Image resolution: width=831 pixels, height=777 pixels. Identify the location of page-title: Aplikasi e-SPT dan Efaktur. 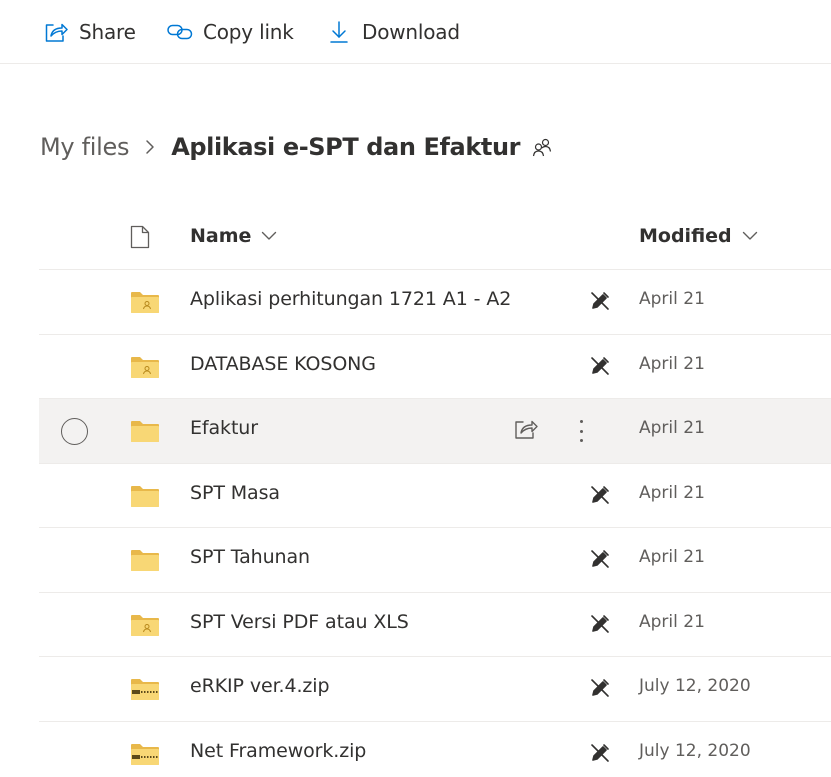
(346, 147).